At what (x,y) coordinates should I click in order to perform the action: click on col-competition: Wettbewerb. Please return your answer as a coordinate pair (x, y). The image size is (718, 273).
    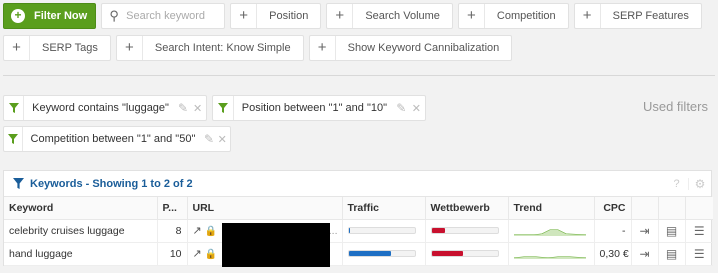
    Looking at the image, I should click on (467, 208).